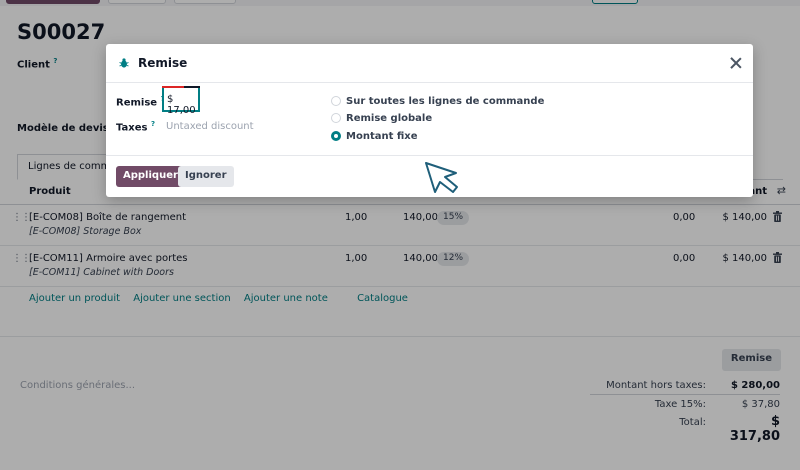  I want to click on dialog-header: Remise, so click(429, 63).